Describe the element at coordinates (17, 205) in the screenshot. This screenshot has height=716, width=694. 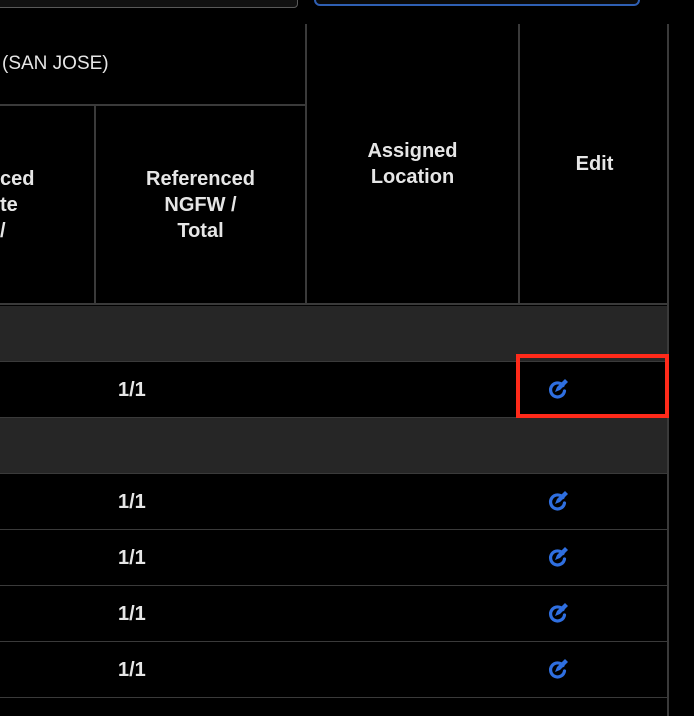
I see `column-header-referenced-site-label: ced te /` at that location.